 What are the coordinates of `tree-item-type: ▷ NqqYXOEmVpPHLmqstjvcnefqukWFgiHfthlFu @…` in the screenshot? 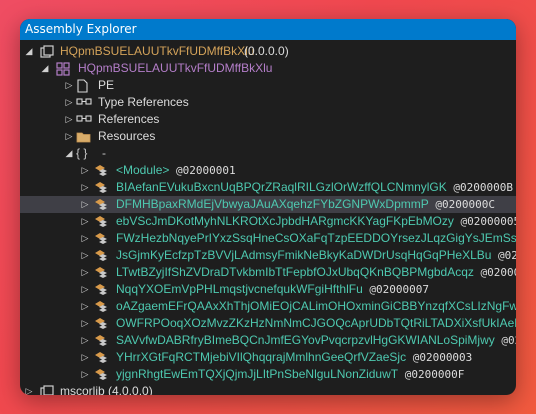 It's located at (268, 289).